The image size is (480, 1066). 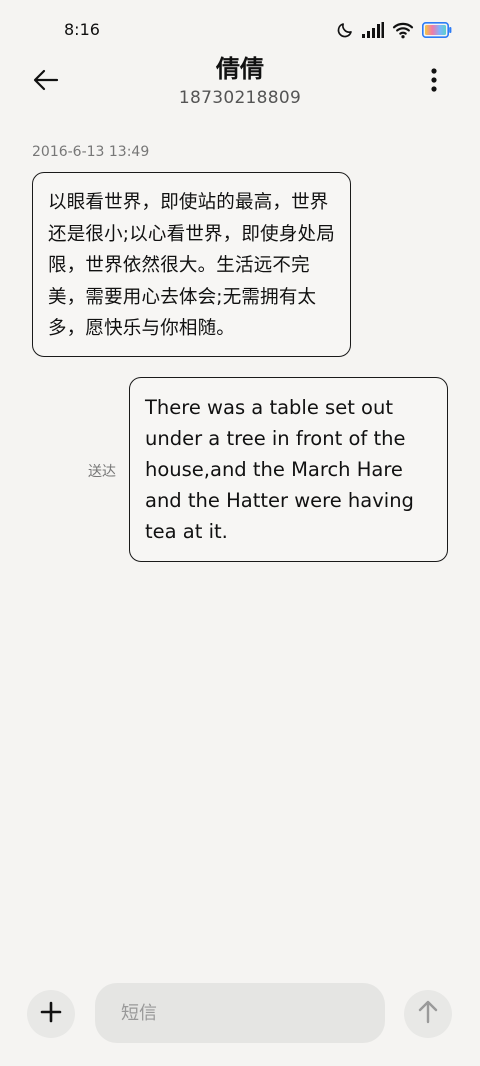 I want to click on message-input, so click(x=240, y=1013).